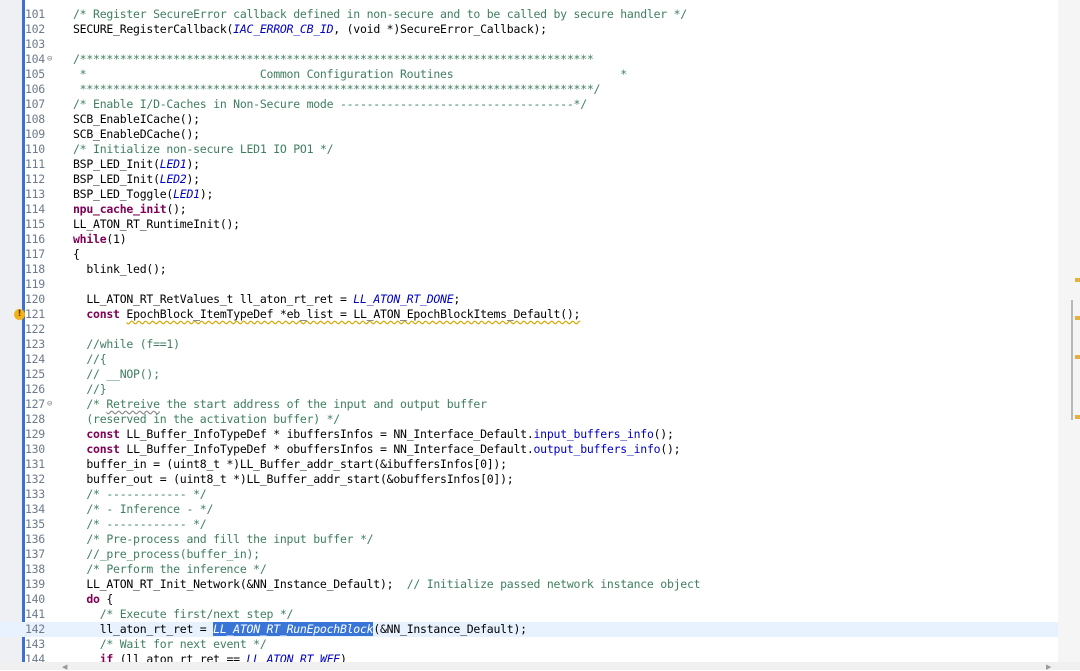 The height and width of the screenshot is (671, 1080). Describe the element at coordinates (93, 599) in the screenshot. I see `code-text: do {` at that location.